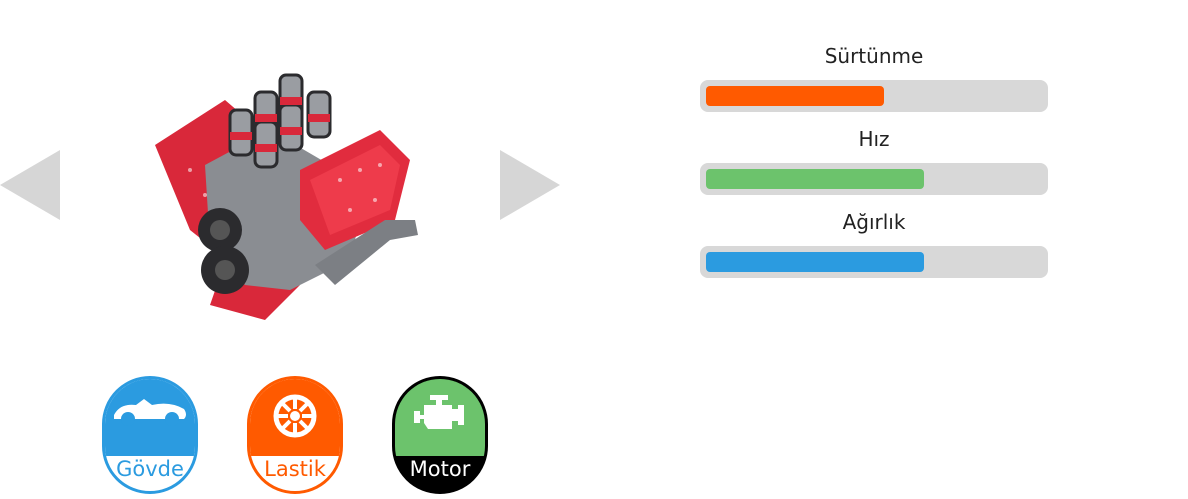 This screenshot has height=499, width=1188. I want to click on stat-bar-weight, so click(874, 262).